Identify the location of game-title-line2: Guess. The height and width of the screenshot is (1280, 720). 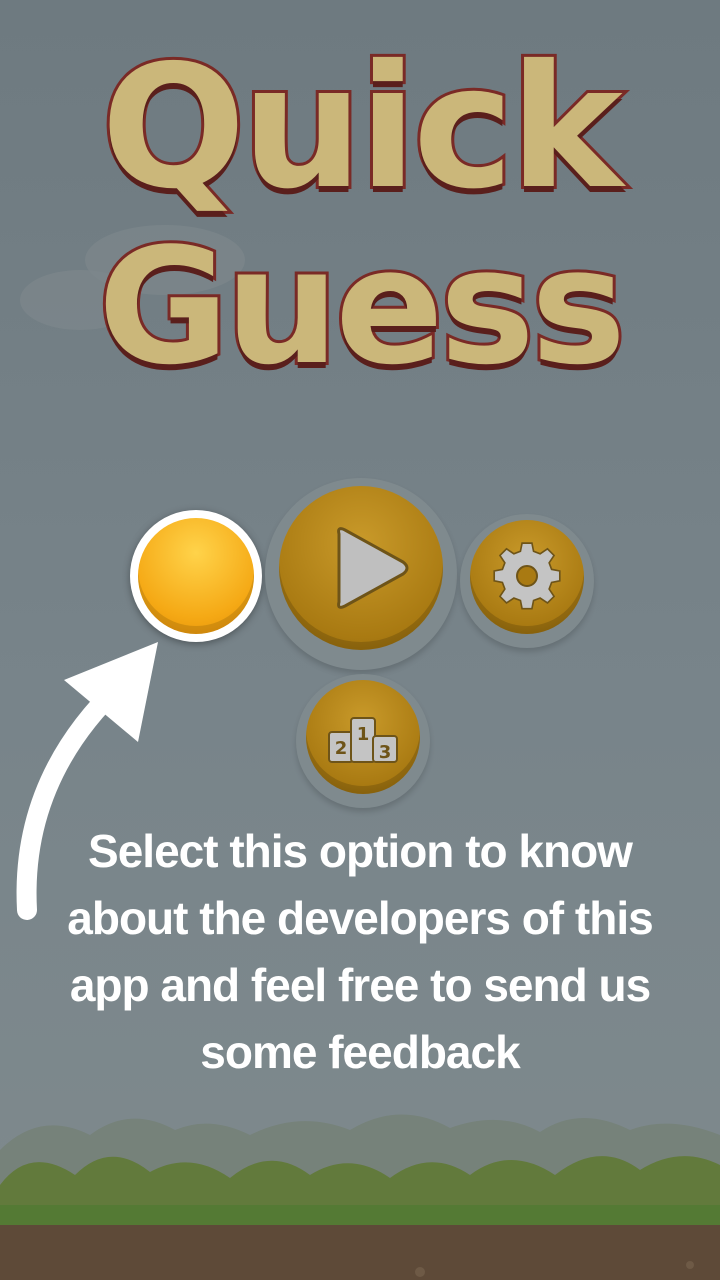
(362, 306).